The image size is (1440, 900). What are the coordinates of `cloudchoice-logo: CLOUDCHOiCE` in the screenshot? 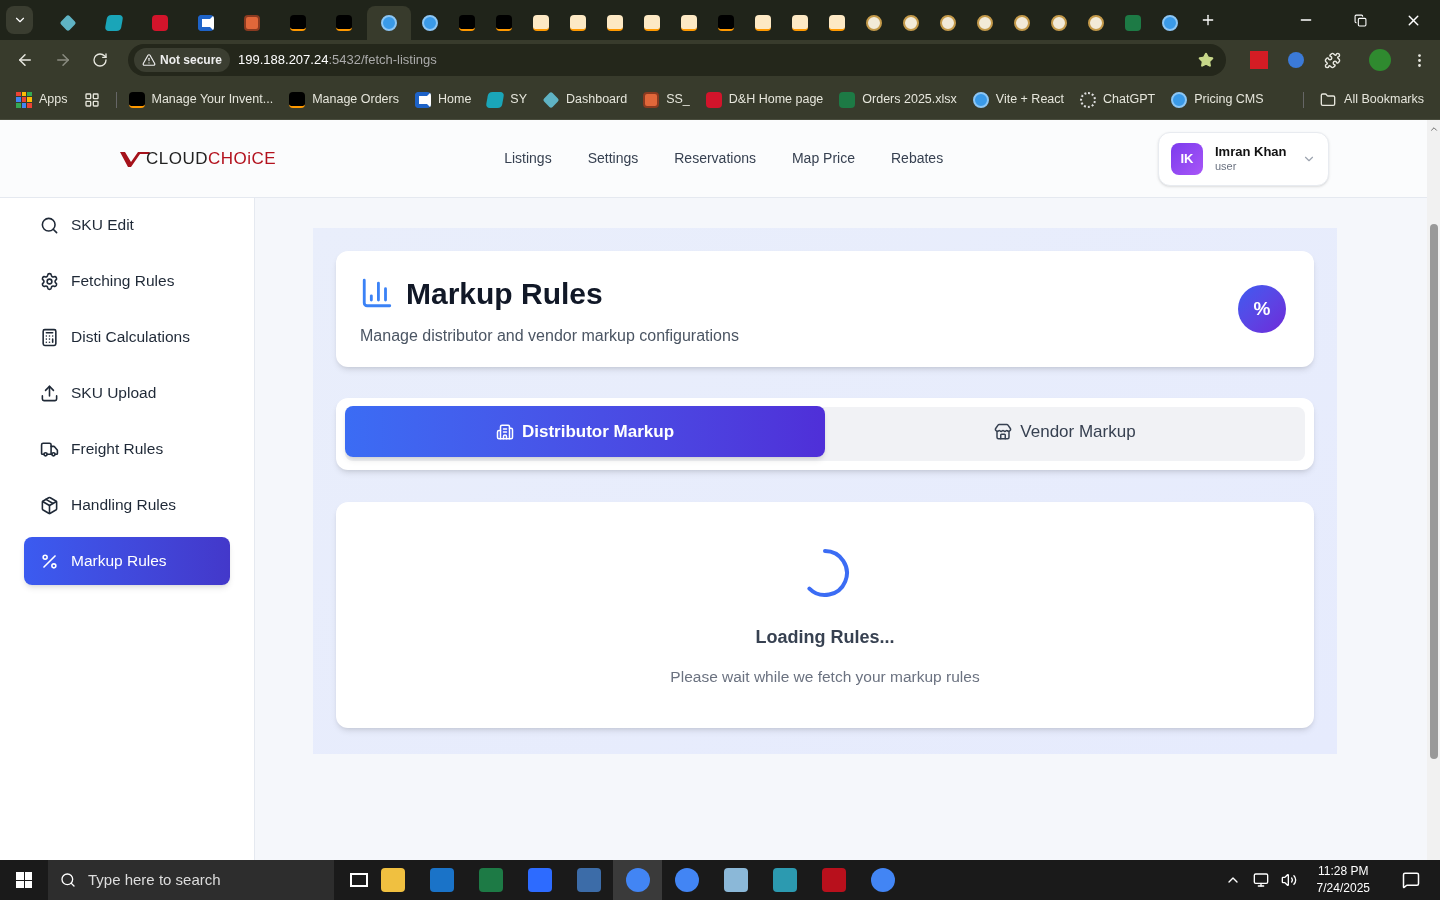 It's located at (198, 158).